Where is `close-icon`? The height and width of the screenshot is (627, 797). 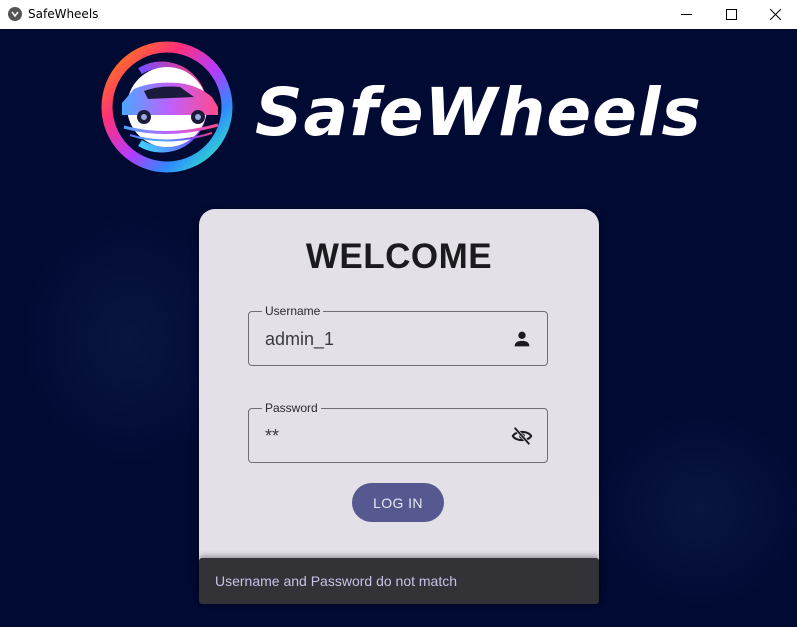
close-icon is located at coordinates (775, 14).